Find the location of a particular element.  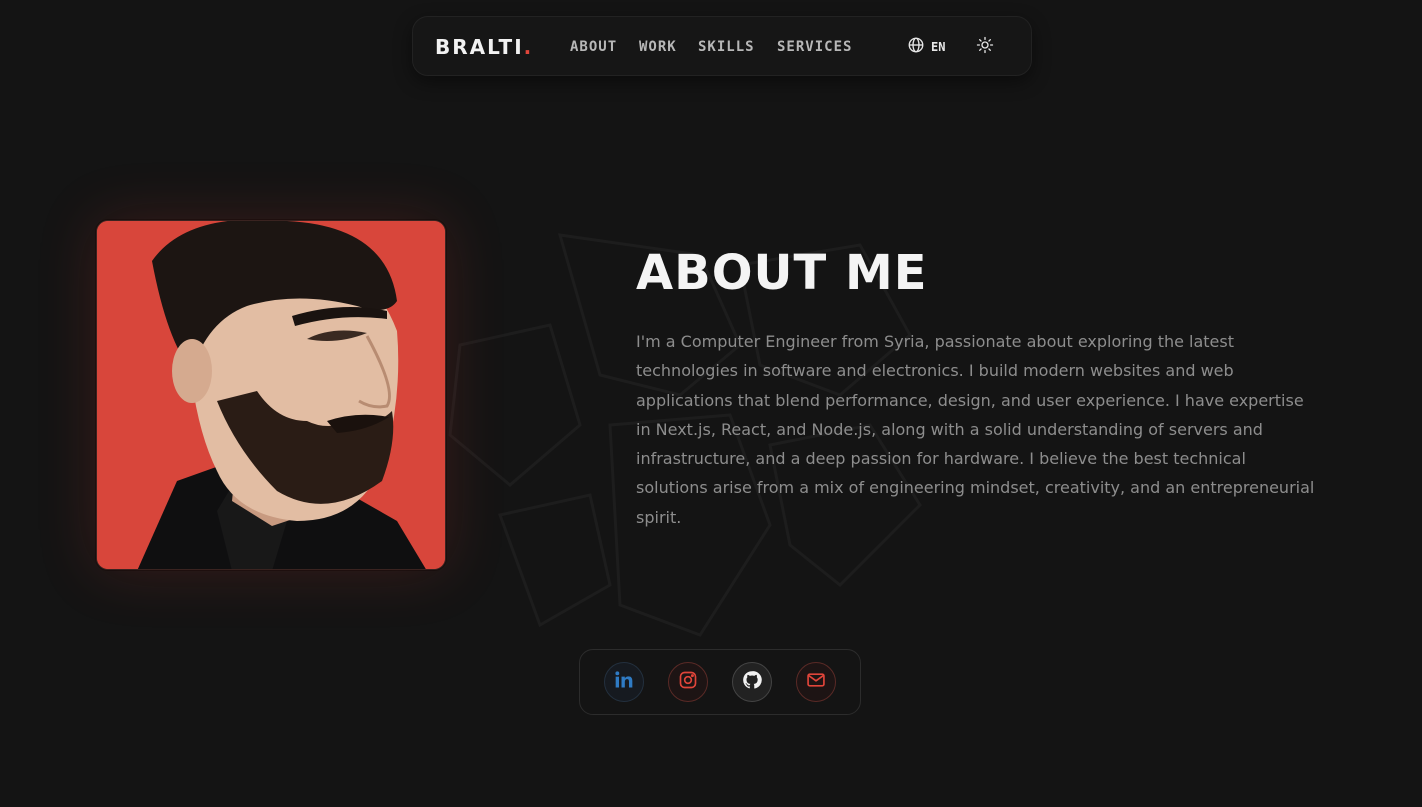

github-button is located at coordinates (752, 682).